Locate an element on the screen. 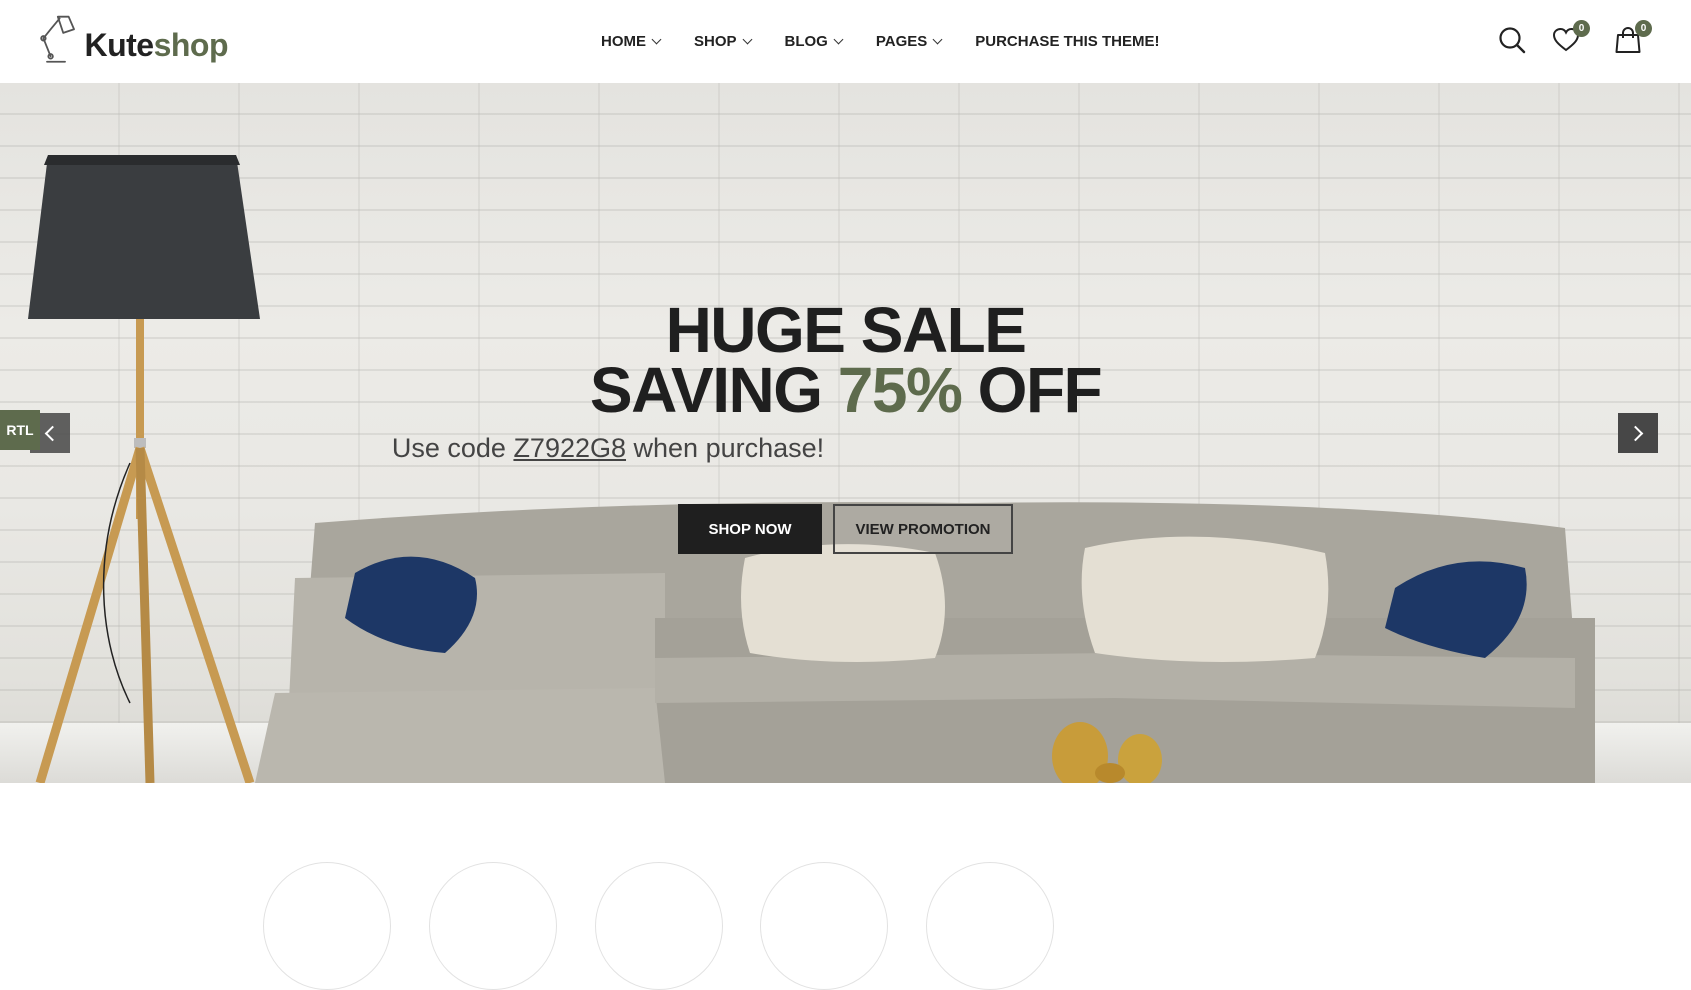 This screenshot has height=990, width=1691. rtl-toggle: RTL is located at coordinates (20, 430).